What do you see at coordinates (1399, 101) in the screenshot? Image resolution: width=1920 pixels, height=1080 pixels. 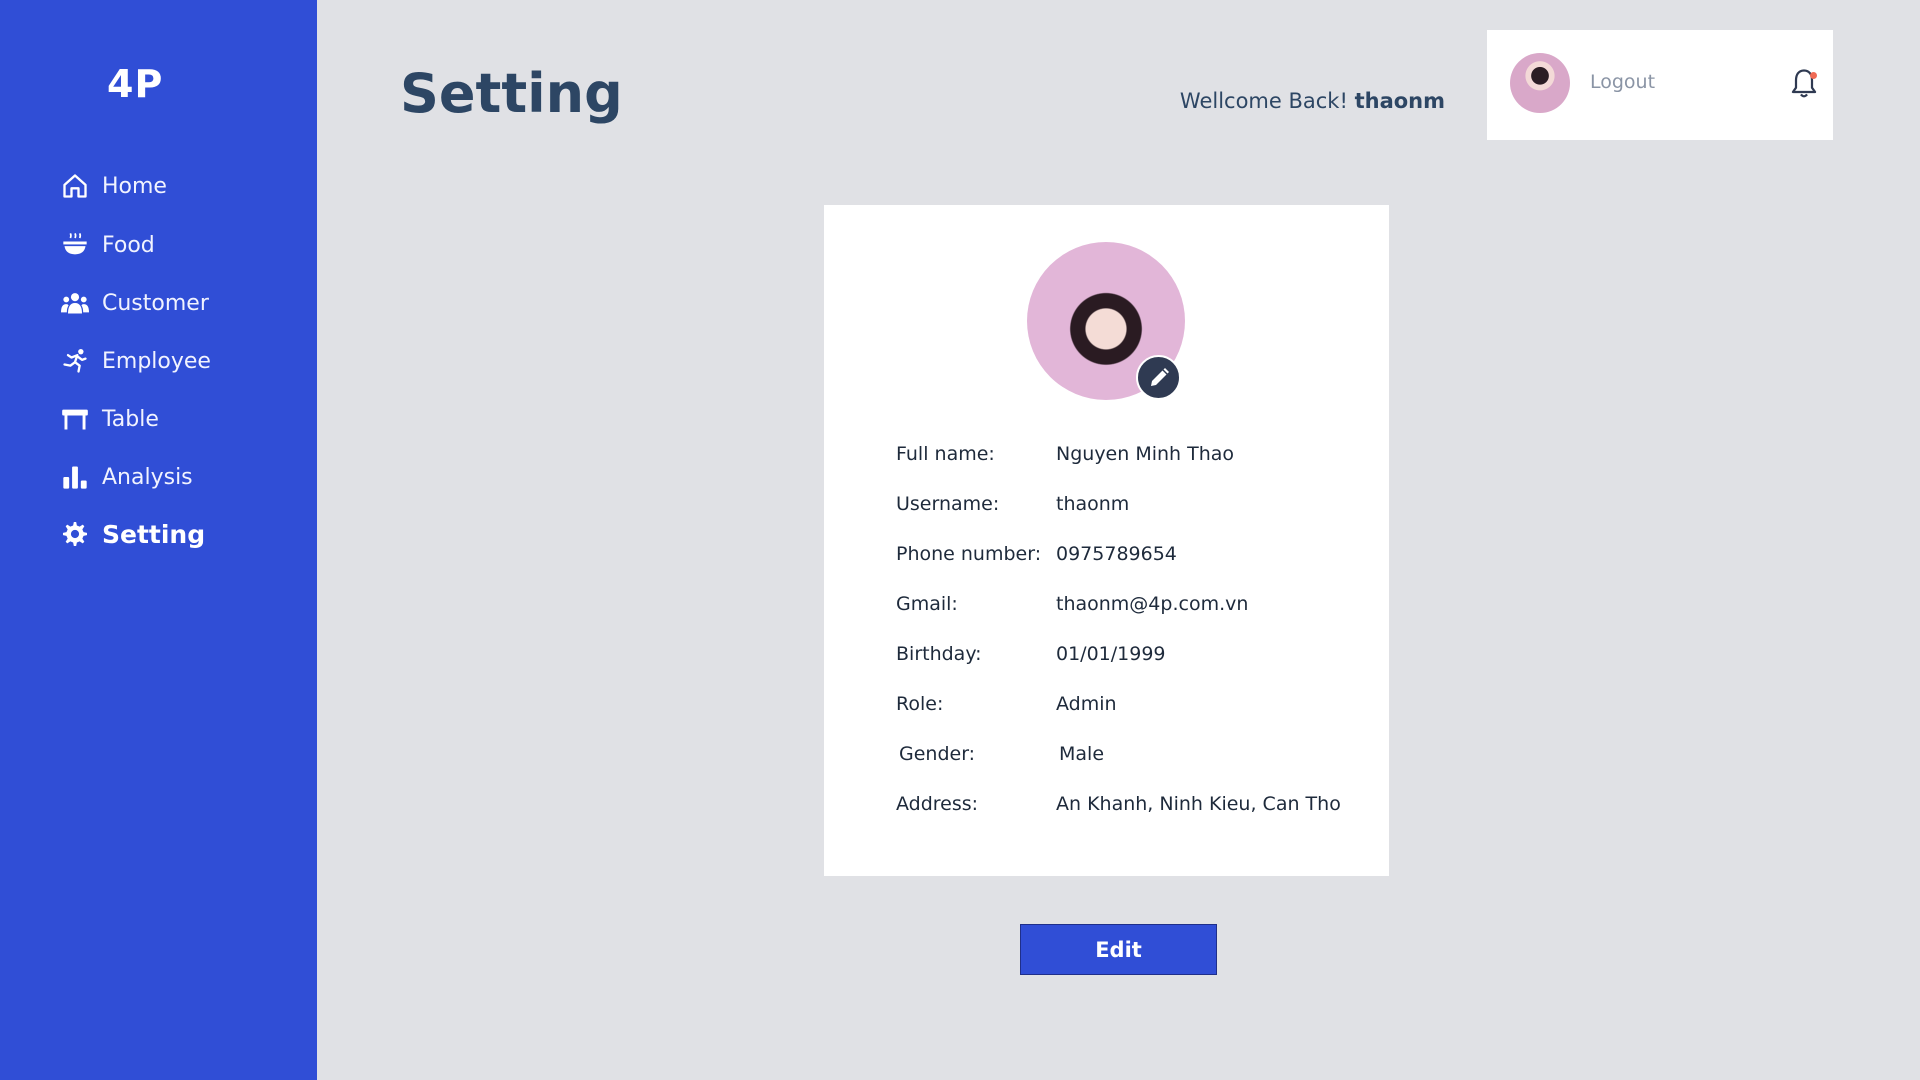 I see `welcome-username: thaonm` at bounding box center [1399, 101].